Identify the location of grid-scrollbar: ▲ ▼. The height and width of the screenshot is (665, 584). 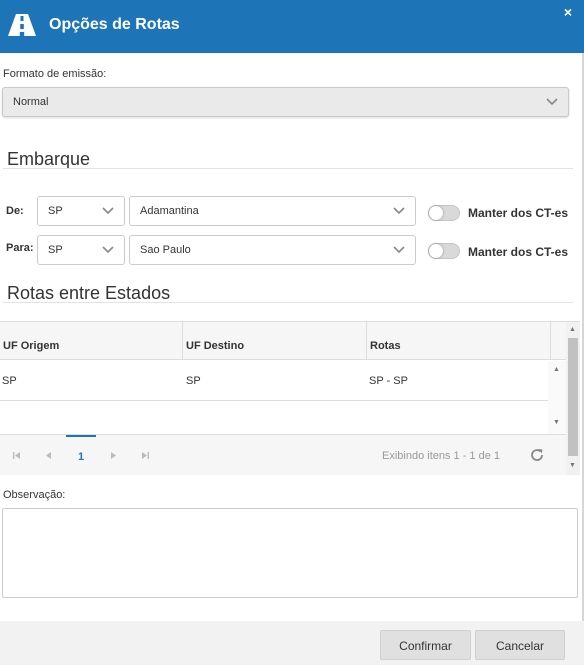
(573, 398).